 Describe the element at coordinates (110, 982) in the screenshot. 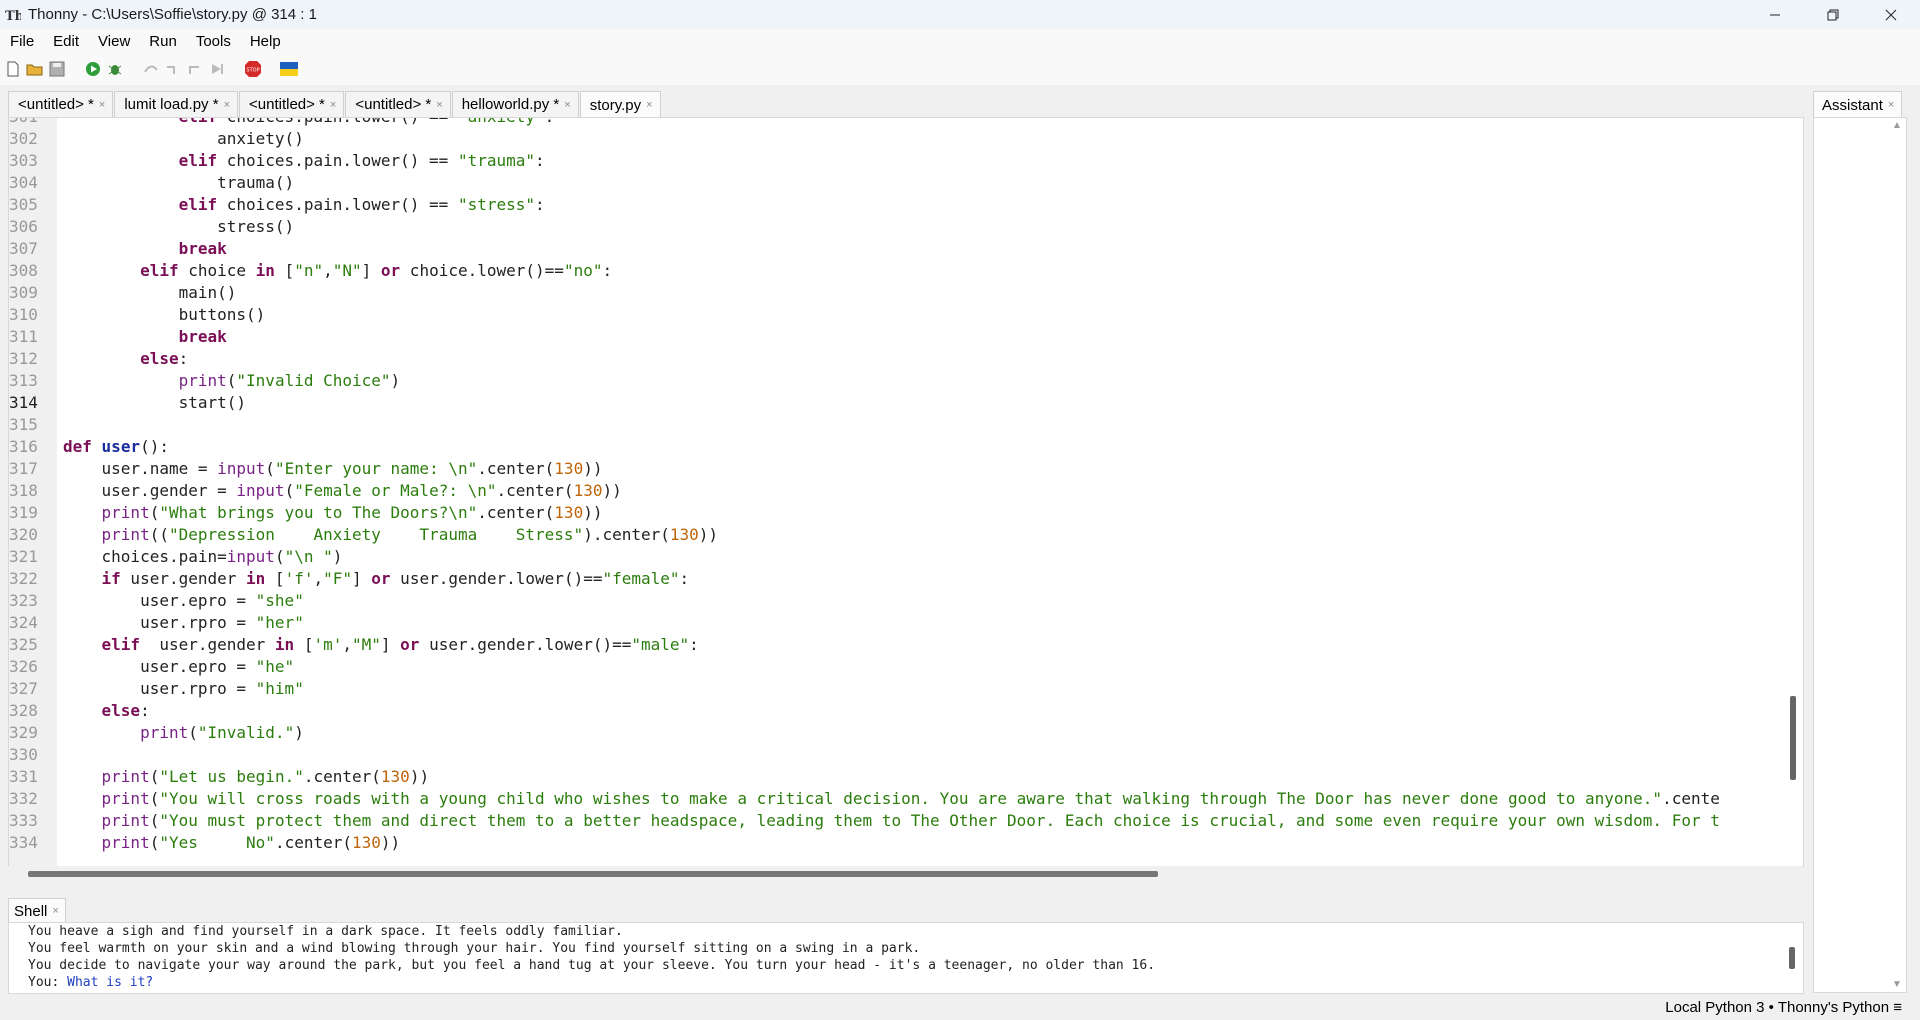

I see `shell-input-text: What is it?` at that location.